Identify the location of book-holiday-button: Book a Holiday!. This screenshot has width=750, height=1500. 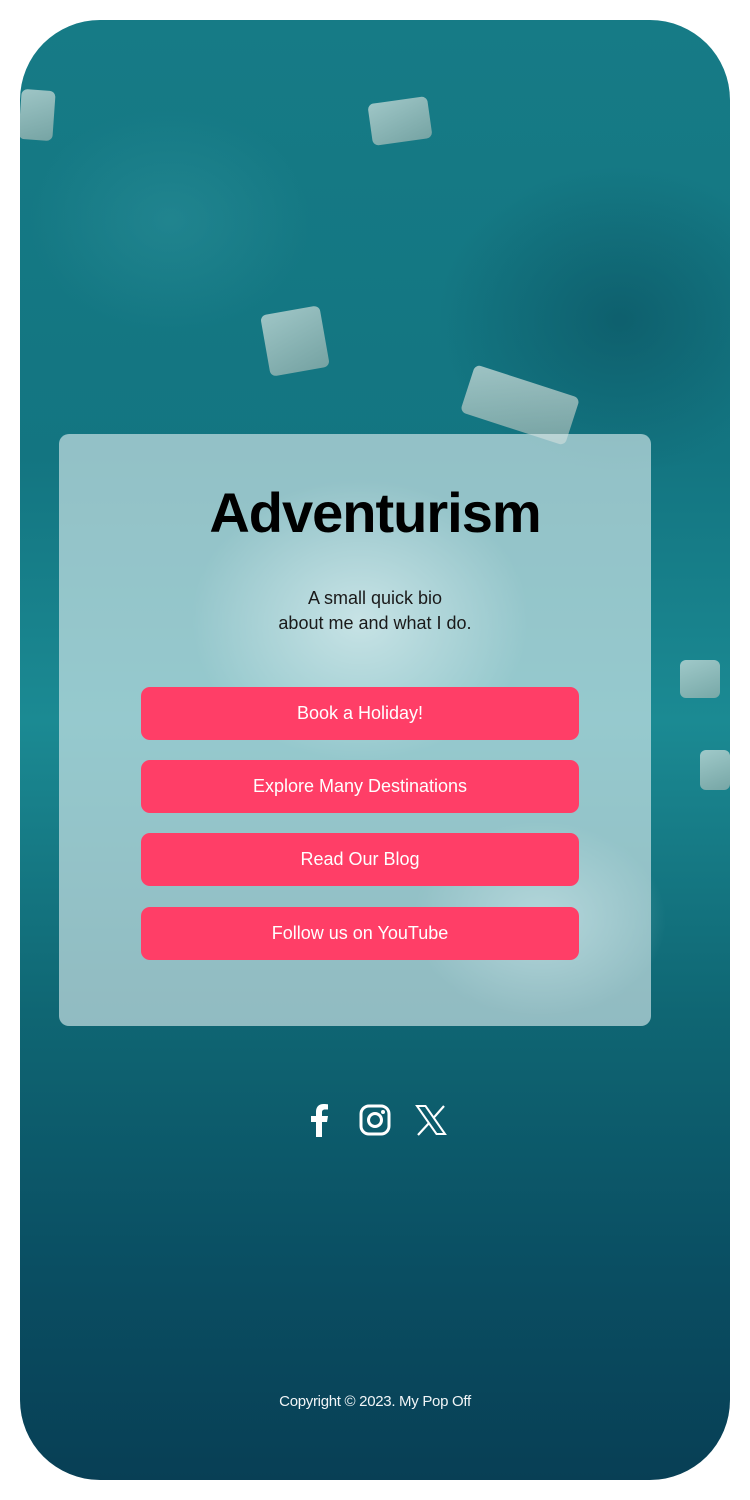
(360, 713).